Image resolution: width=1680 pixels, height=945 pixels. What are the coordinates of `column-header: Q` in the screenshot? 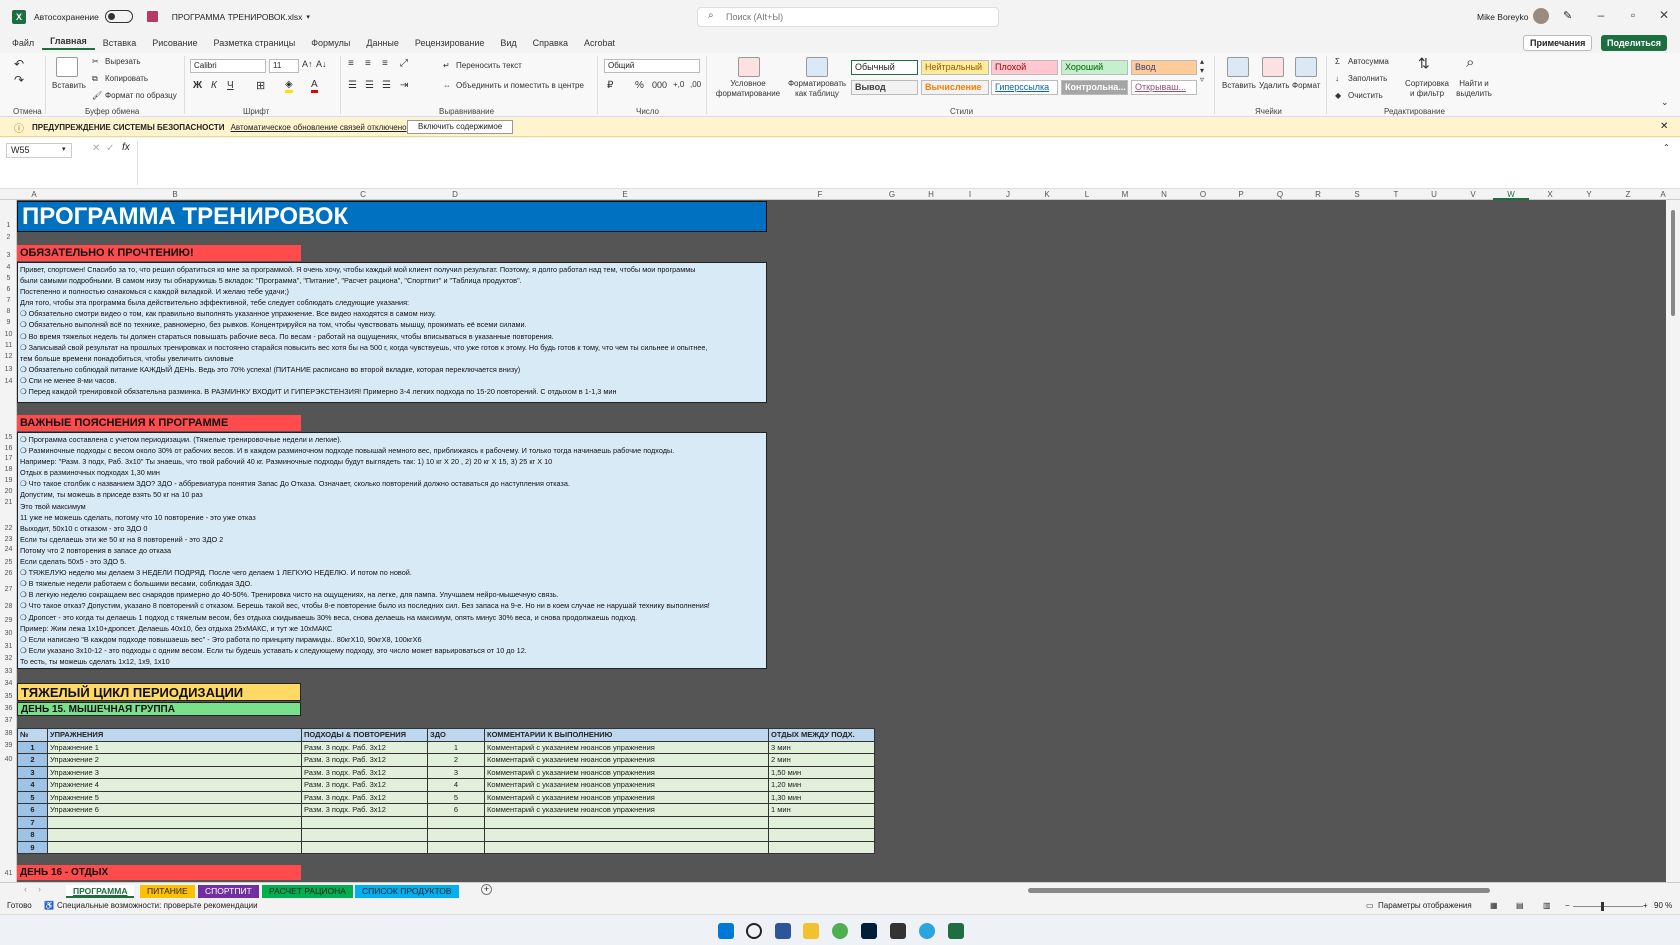 It's located at (1280, 194).